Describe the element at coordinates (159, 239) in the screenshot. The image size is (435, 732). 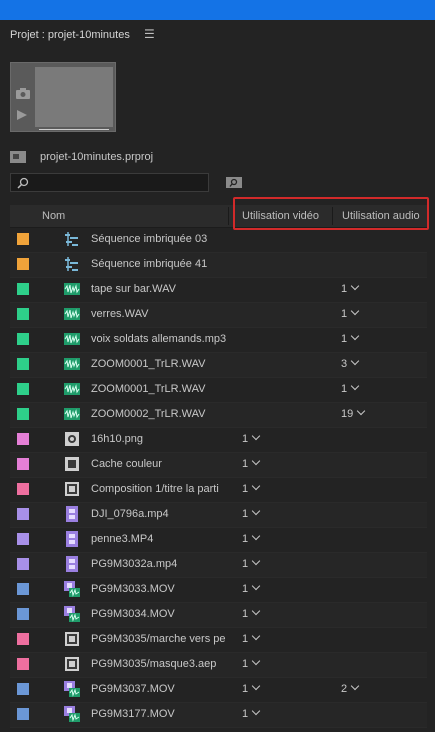
I see `item-name: Séquence imbriquée 03` at that location.